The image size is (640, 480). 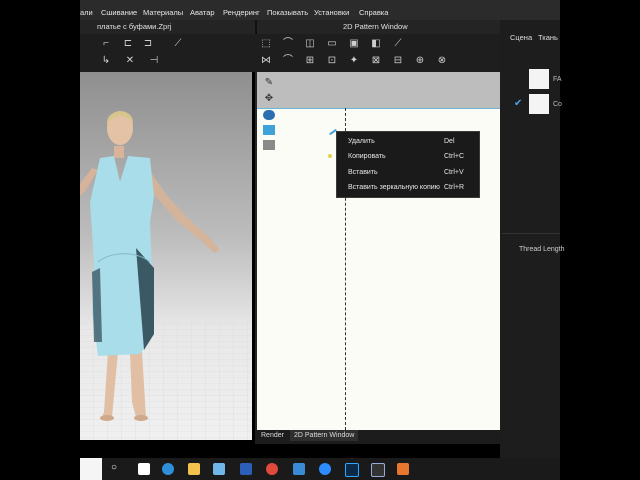 I want to click on tool-icon: ↳, so click(x=106, y=61).